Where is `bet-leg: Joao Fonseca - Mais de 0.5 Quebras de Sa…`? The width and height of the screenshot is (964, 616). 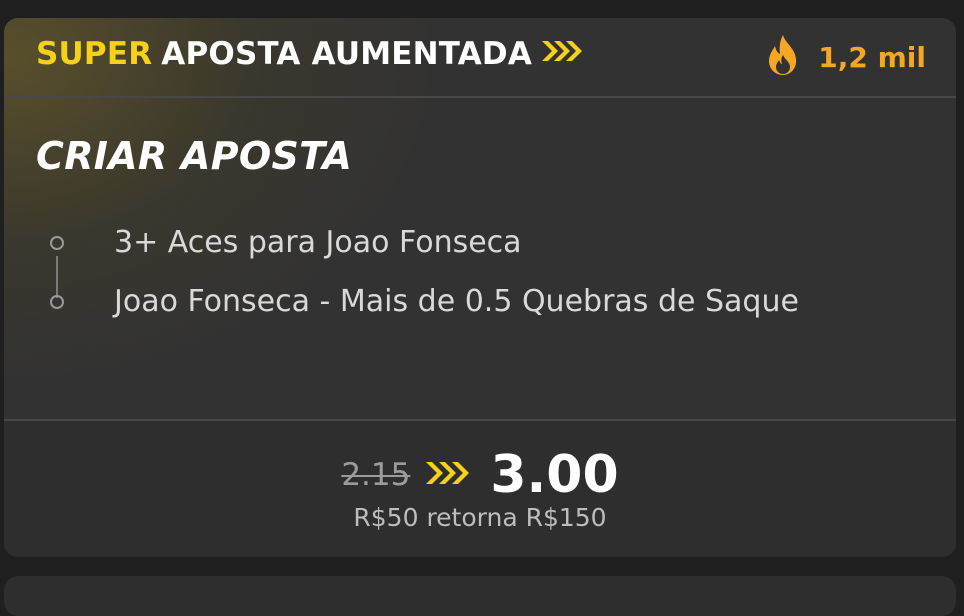 bet-leg: Joao Fonseca - Mais de 0.5 Quebras de Sa… is located at coordinates (421, 301).